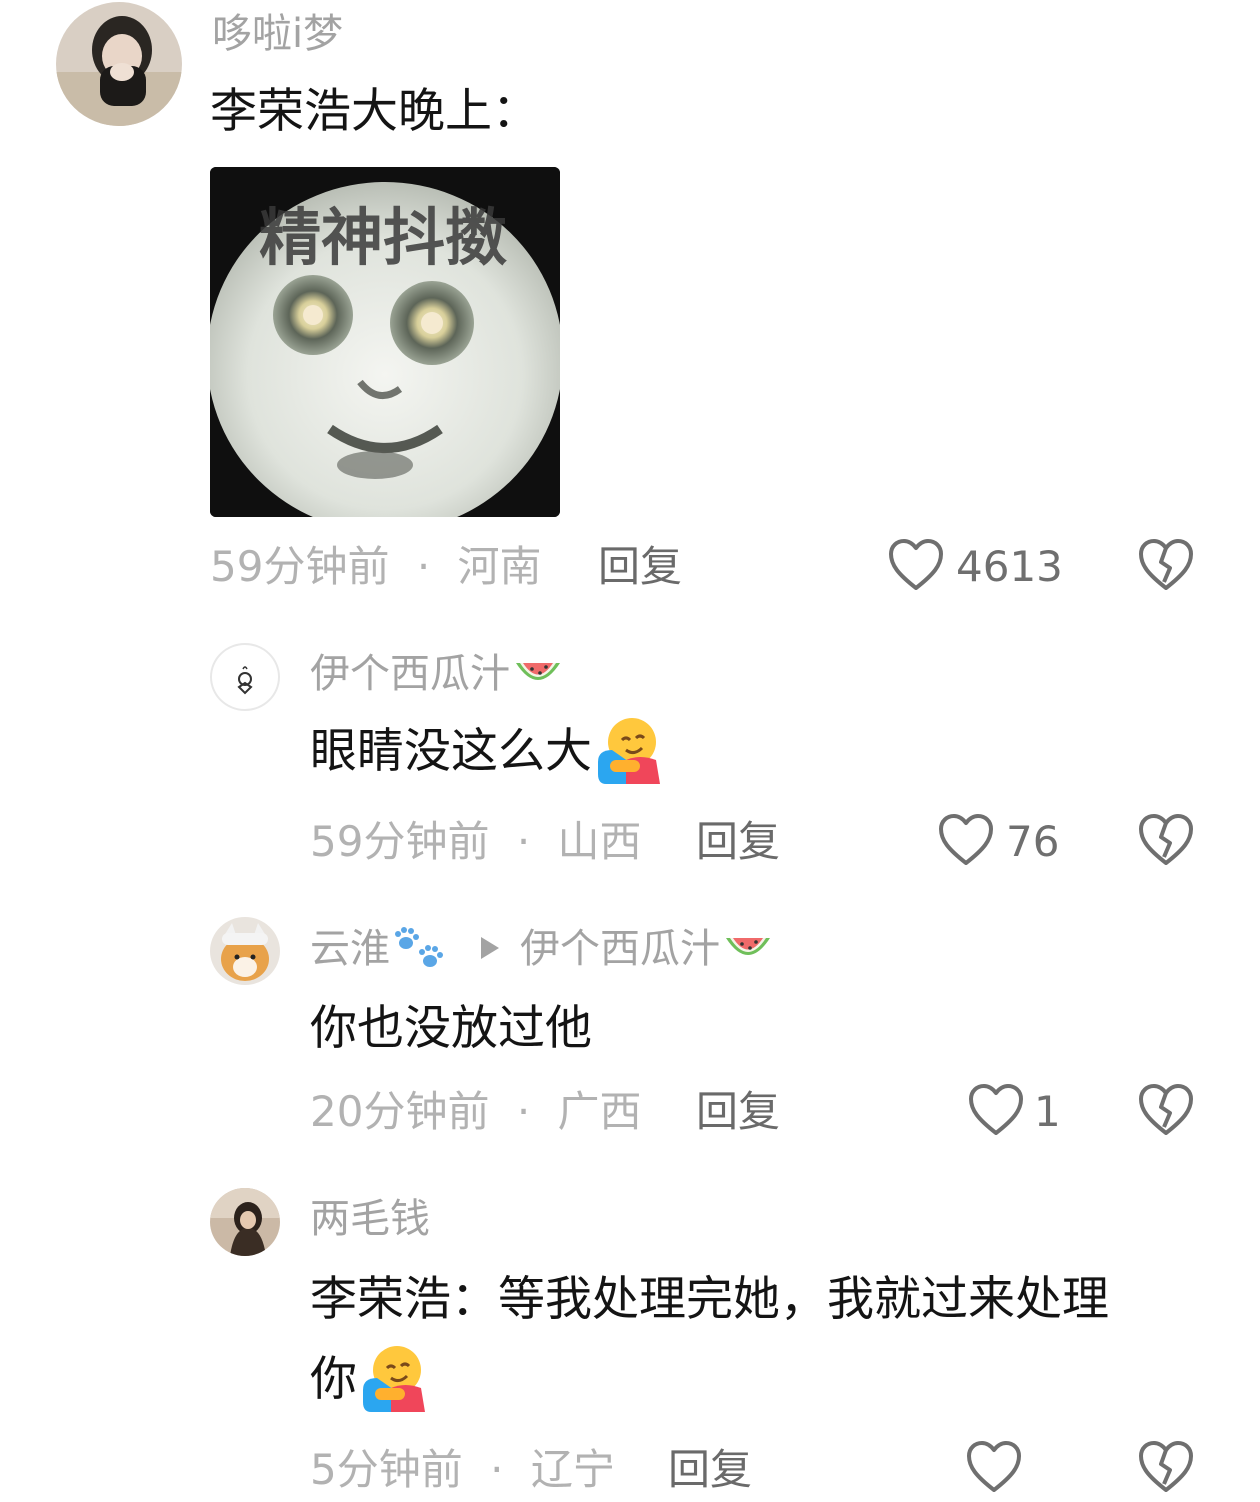 This screenshot has width=1260, height=1502. What do you see at coordinates (374, 111) in the screenshot?
I see `comment-text: 李荣浩大晚上：` at bounding box center [374, 111].